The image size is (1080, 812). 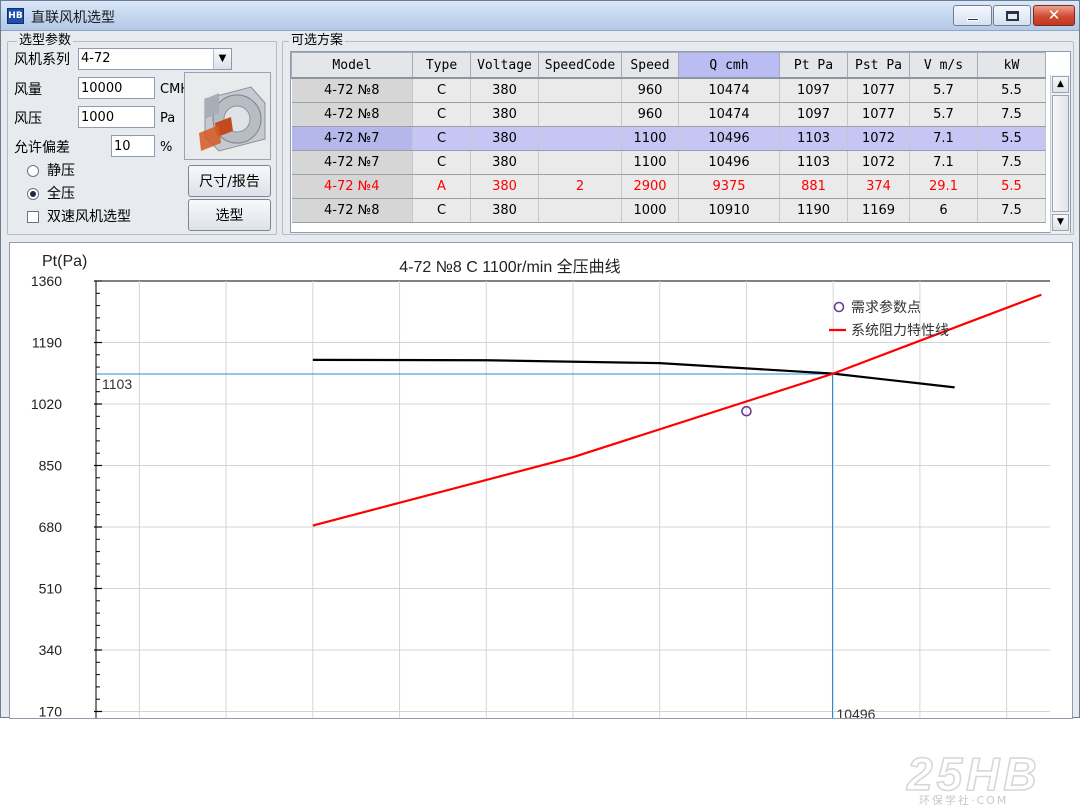 What do you see at coordinates (229, 181) in the screenshot?
I see `size-report-button: 尺寸/报告` at bounding box center [229, 181].